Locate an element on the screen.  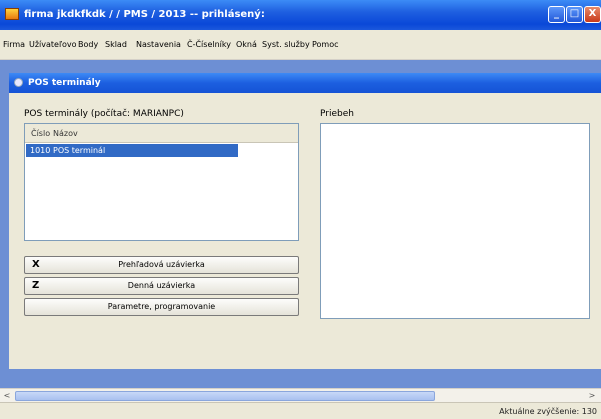
x-report-button: X Prehľadová uzávierka is located at coordinates (161, 265).